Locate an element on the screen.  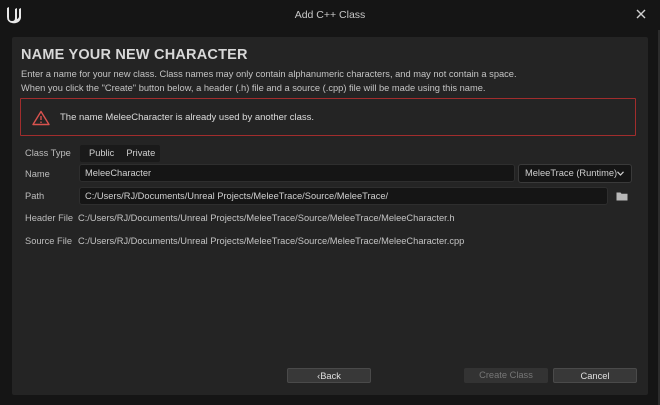
class-type-private-option: Private is located at coordinates (140, 153).